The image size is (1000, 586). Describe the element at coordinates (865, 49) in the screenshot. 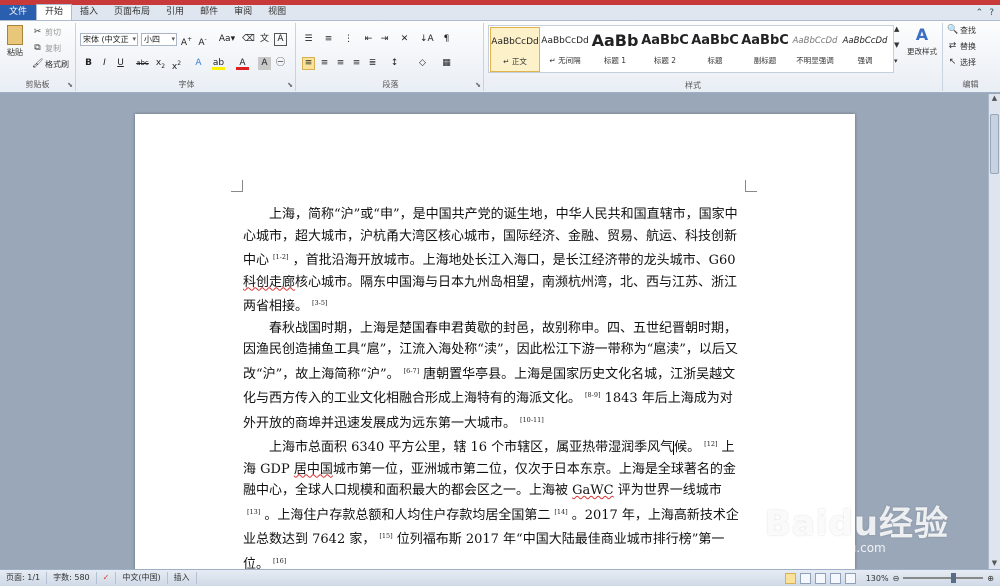

I see `style-emphasis: AaBbCcDd 强调` at that location.